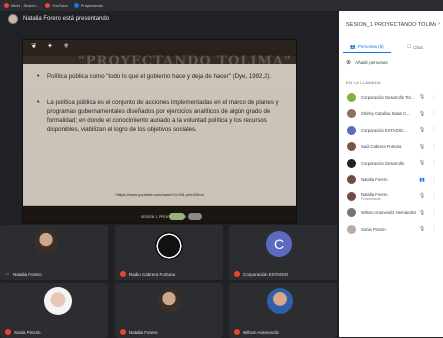 The width and height of the screenshot is (443, 338). Describe the element at coordinates (50, 46) in the screenshot. I see `institution-logo-icon: ✦` at that location.